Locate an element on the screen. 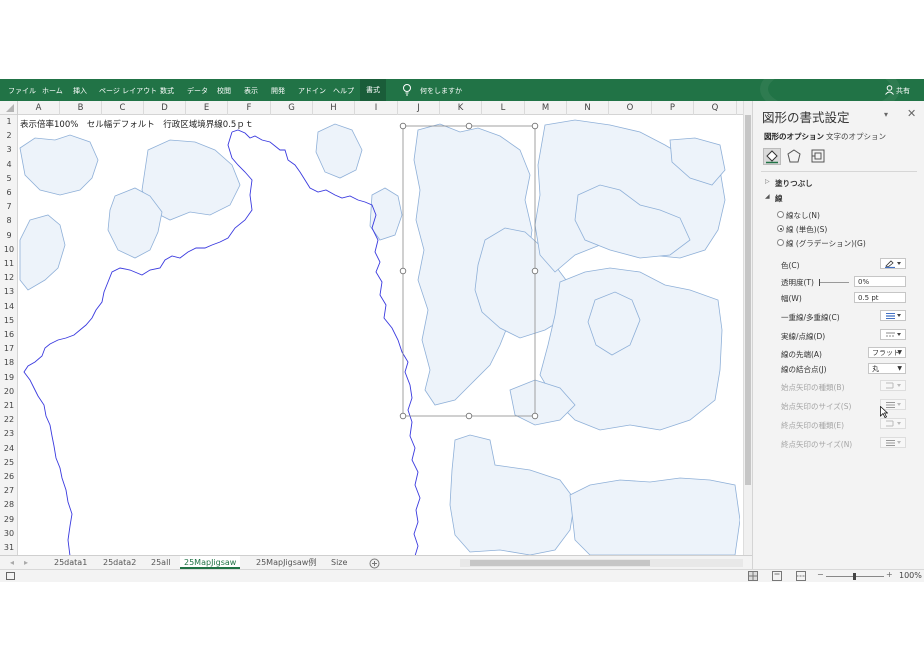 This screenshot has height=660, width=924. tab-text-options: 文字のオプション is located at coordinates (856, 136).